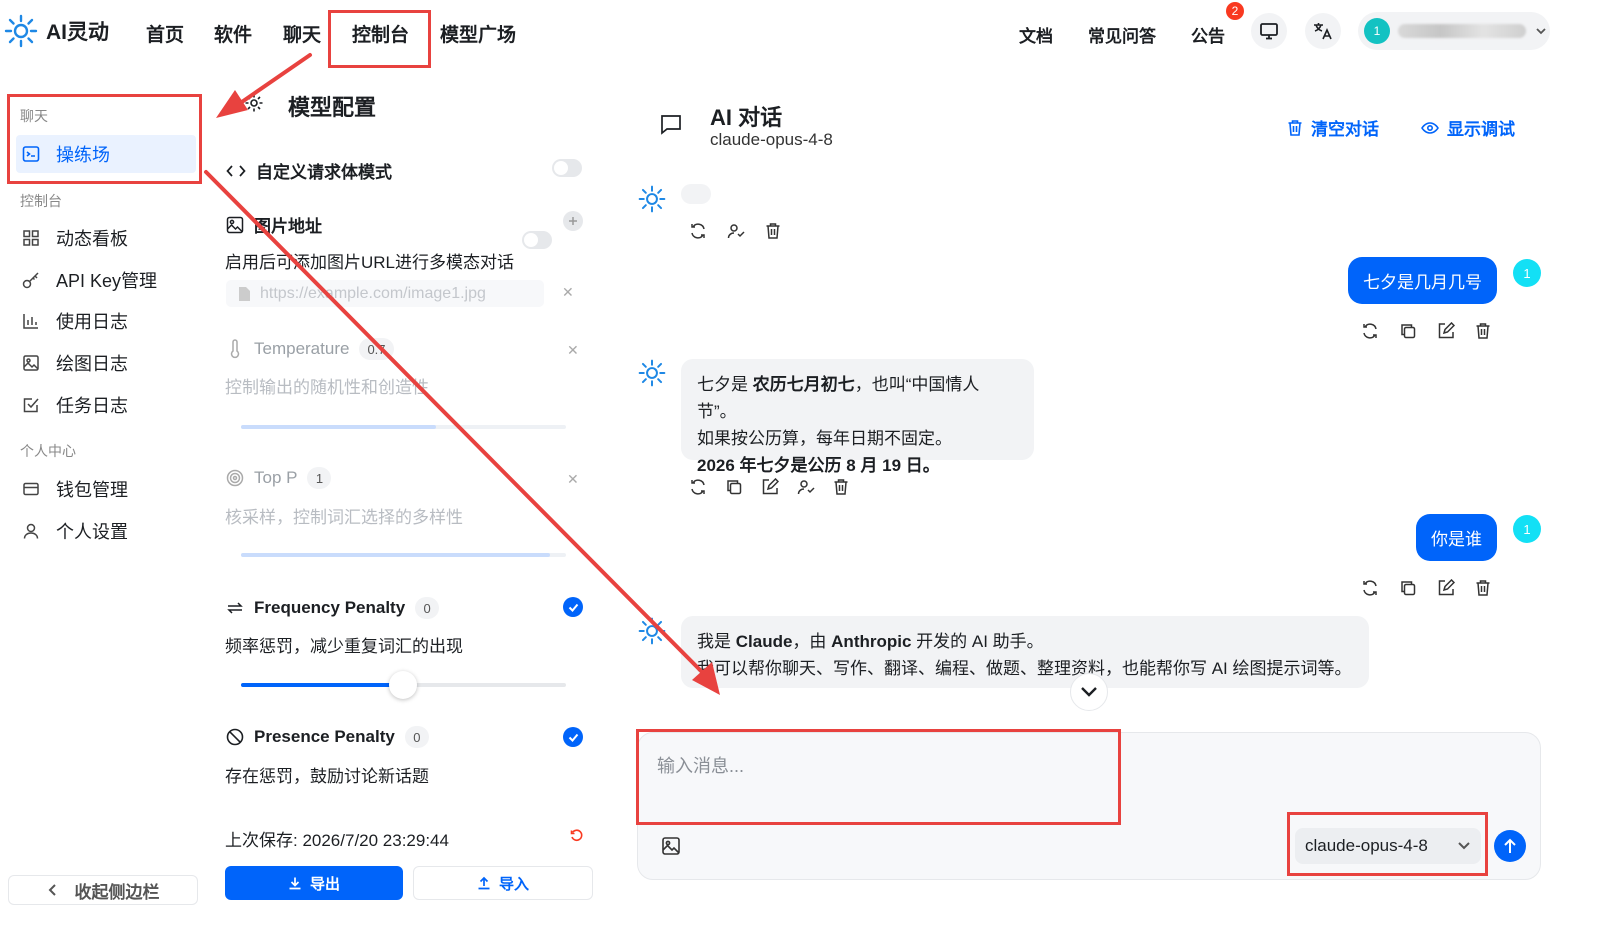  I want to click on nav-chat: 聊天, so click(302, 33).